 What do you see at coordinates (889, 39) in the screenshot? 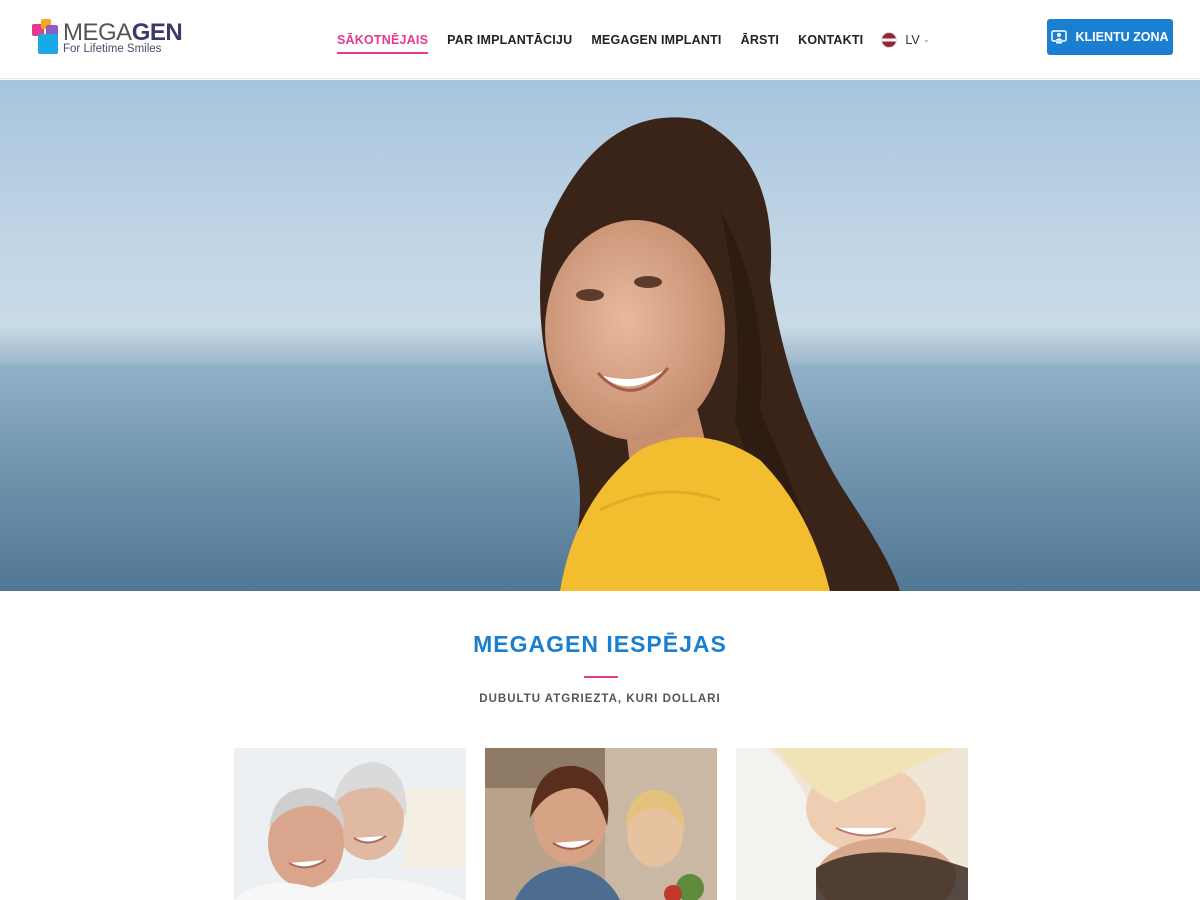
I see `latvia-flag-icon` at bounding box center [889, 39].